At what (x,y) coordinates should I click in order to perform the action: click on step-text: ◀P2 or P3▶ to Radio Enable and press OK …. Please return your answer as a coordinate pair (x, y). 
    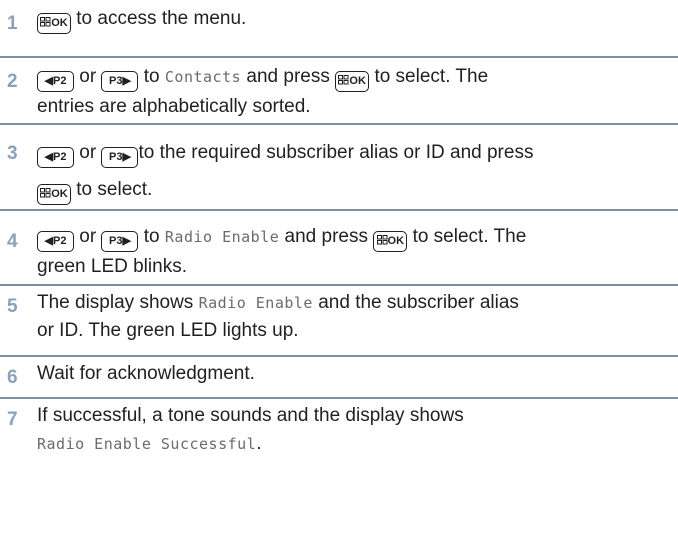
    Looking at the image, I should click on (355, 252).